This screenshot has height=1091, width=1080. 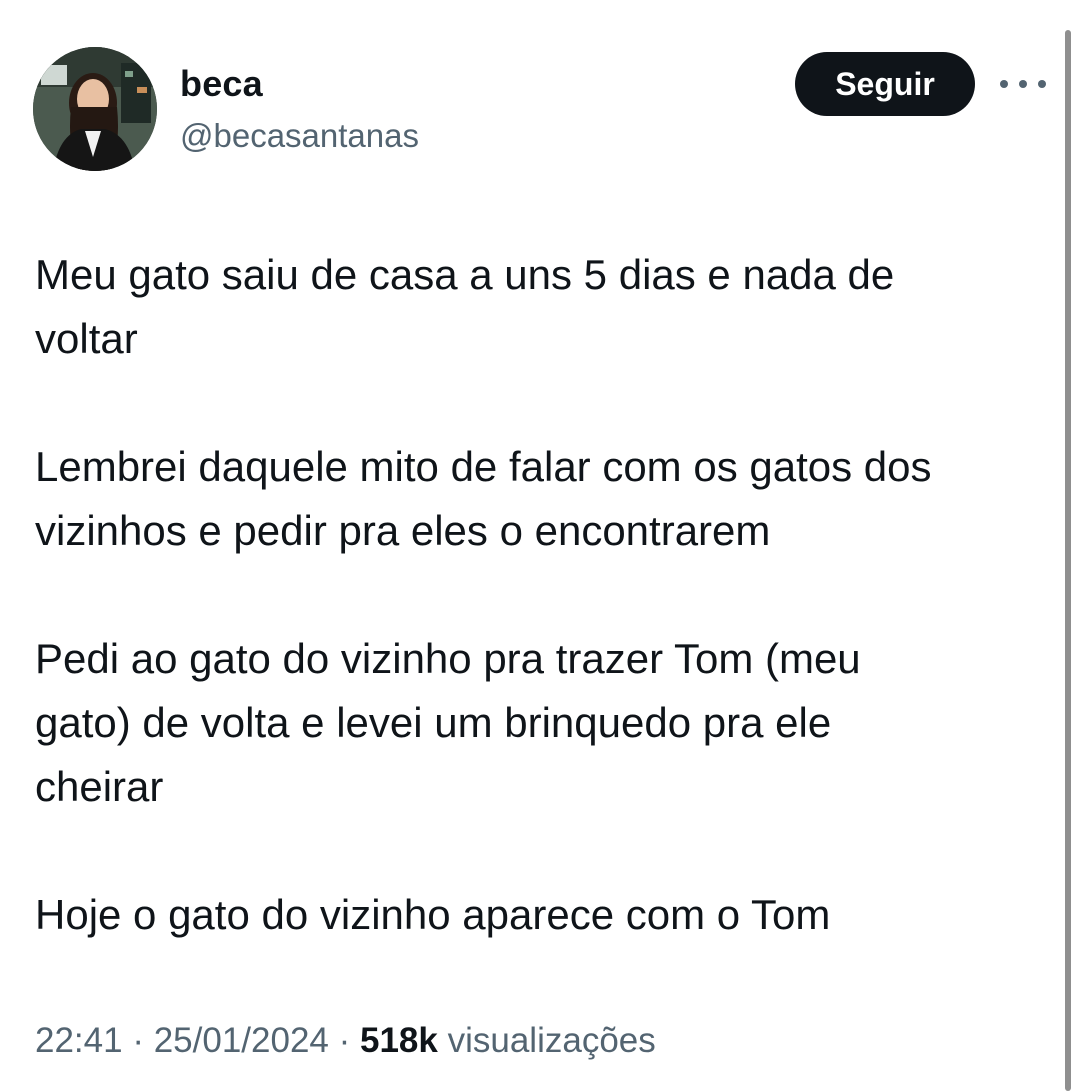 What do you see at coordinates (221, 84) in the screenshot?
I see `author-display-name: beca` at bounding box center [221, 84].